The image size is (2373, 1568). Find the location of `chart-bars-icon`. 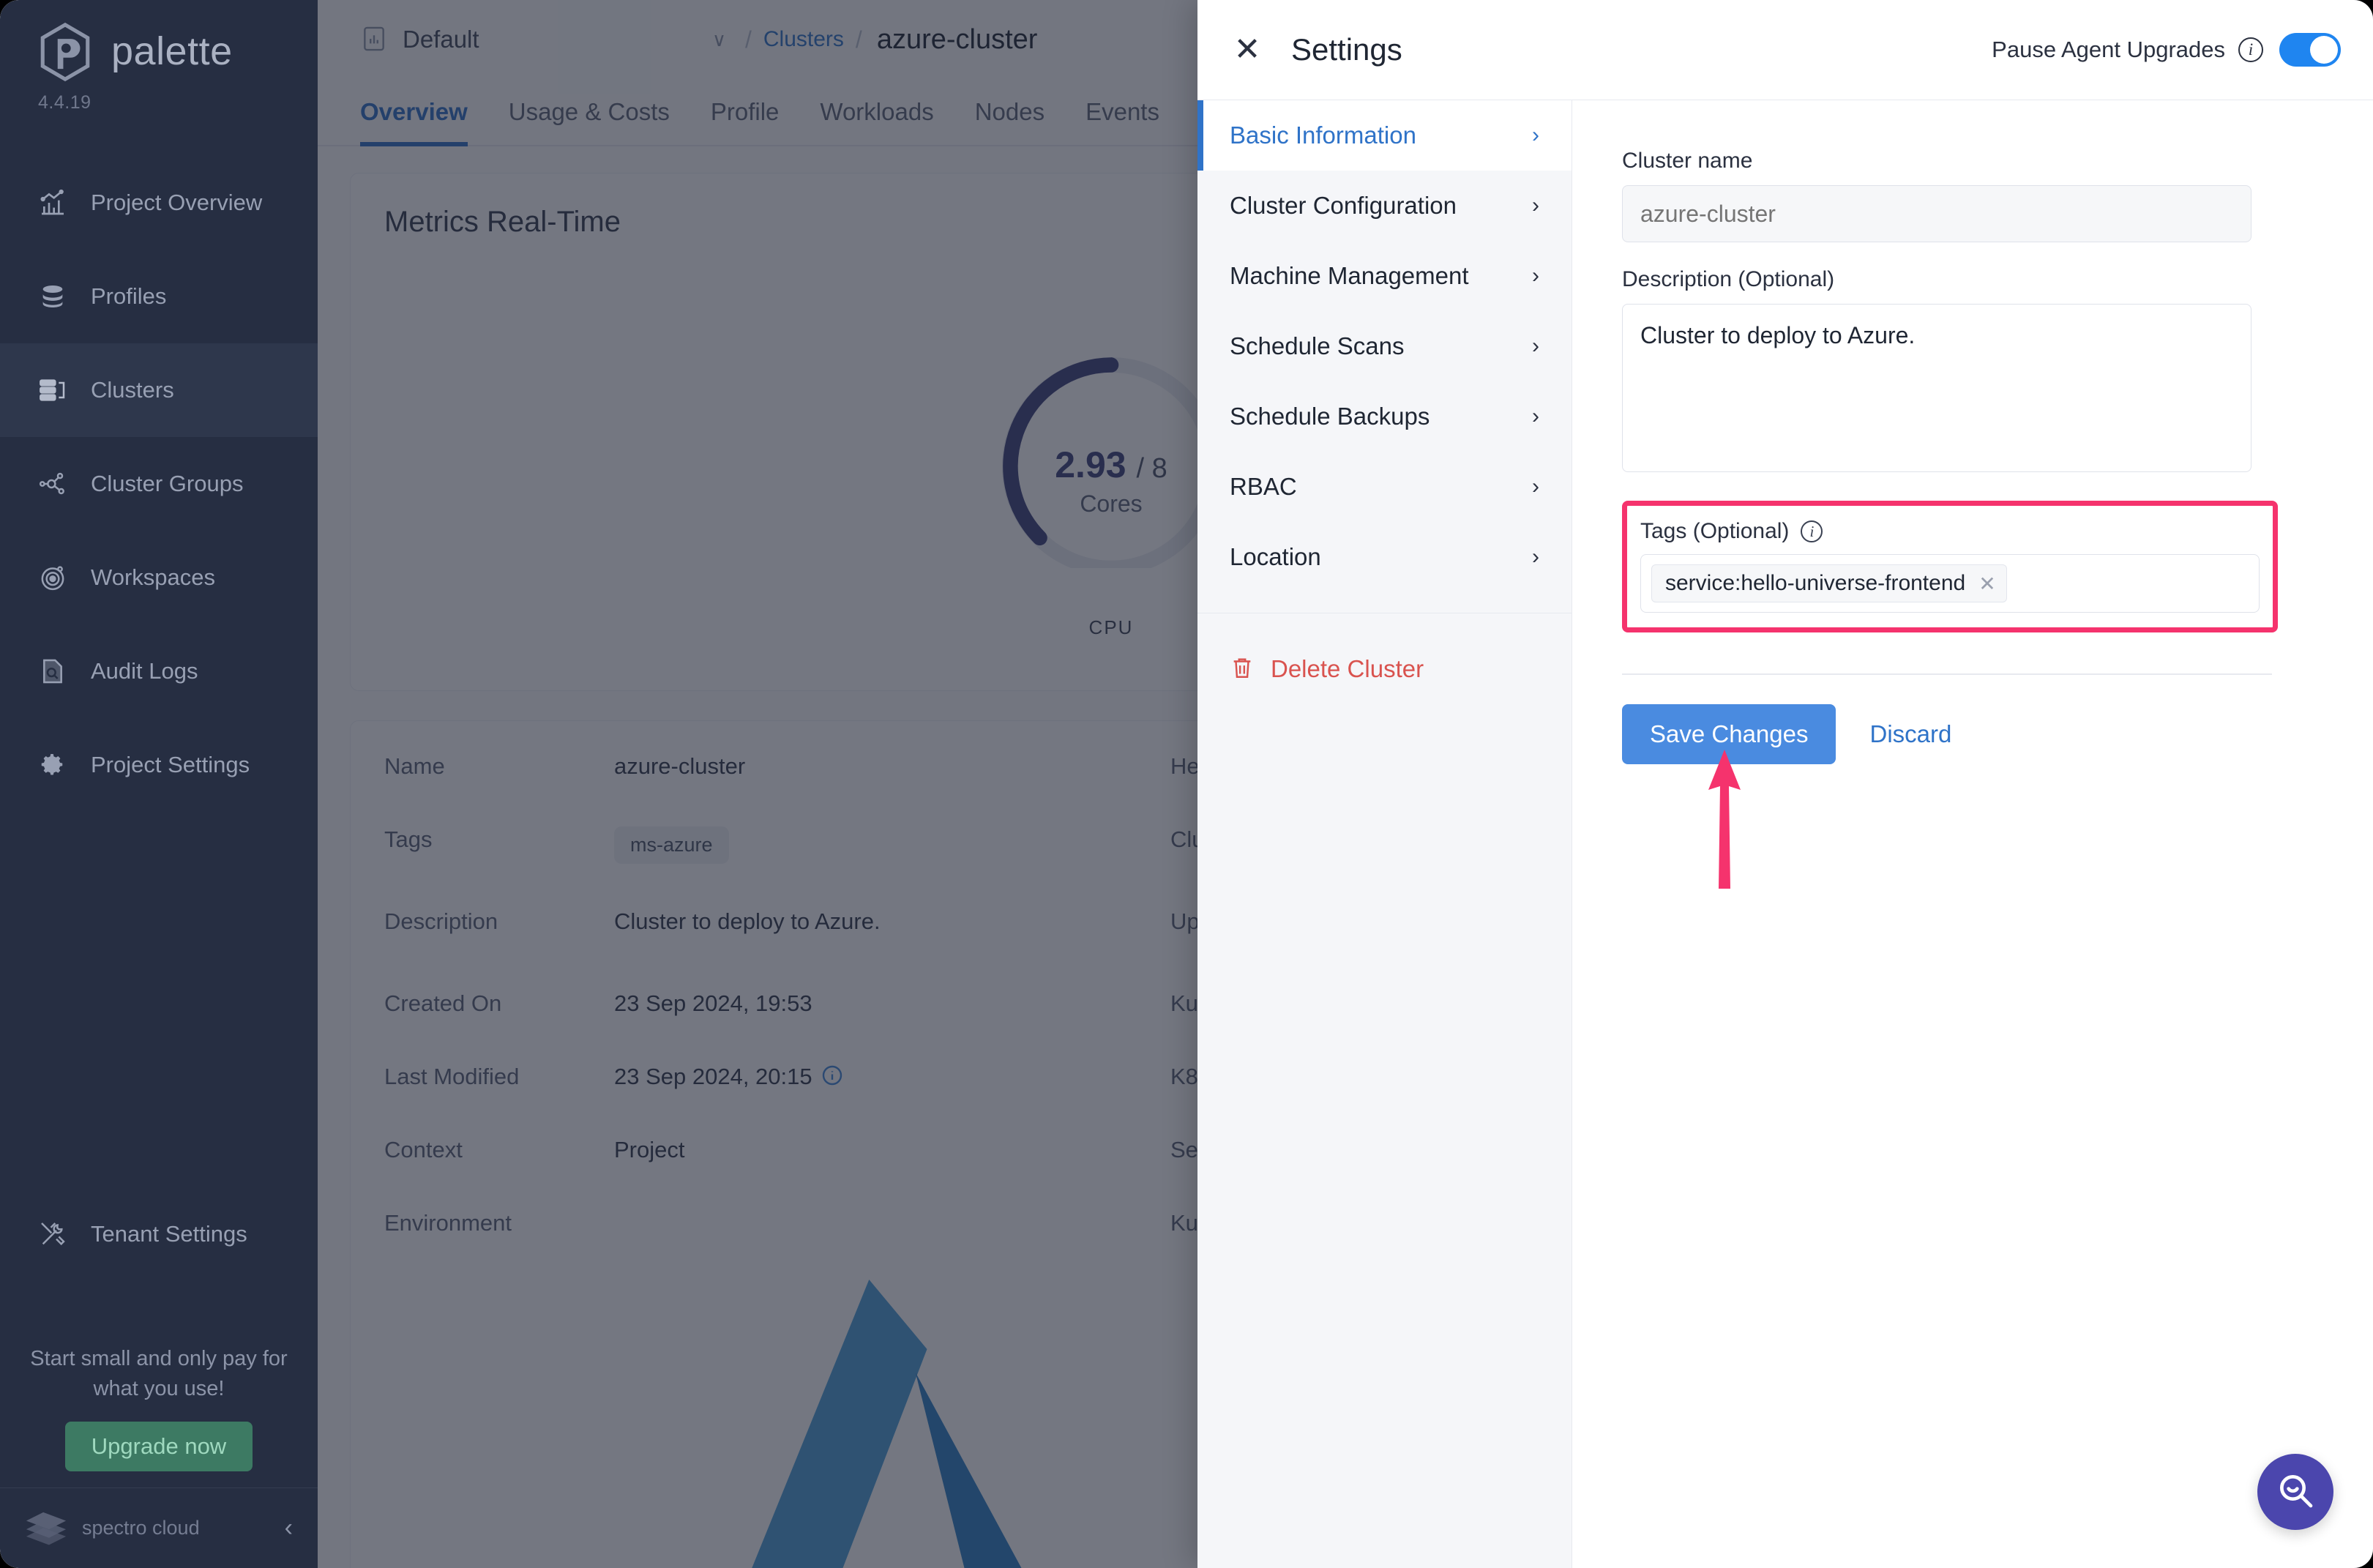

chart-bars-icon is located at coordinates (53, 203).